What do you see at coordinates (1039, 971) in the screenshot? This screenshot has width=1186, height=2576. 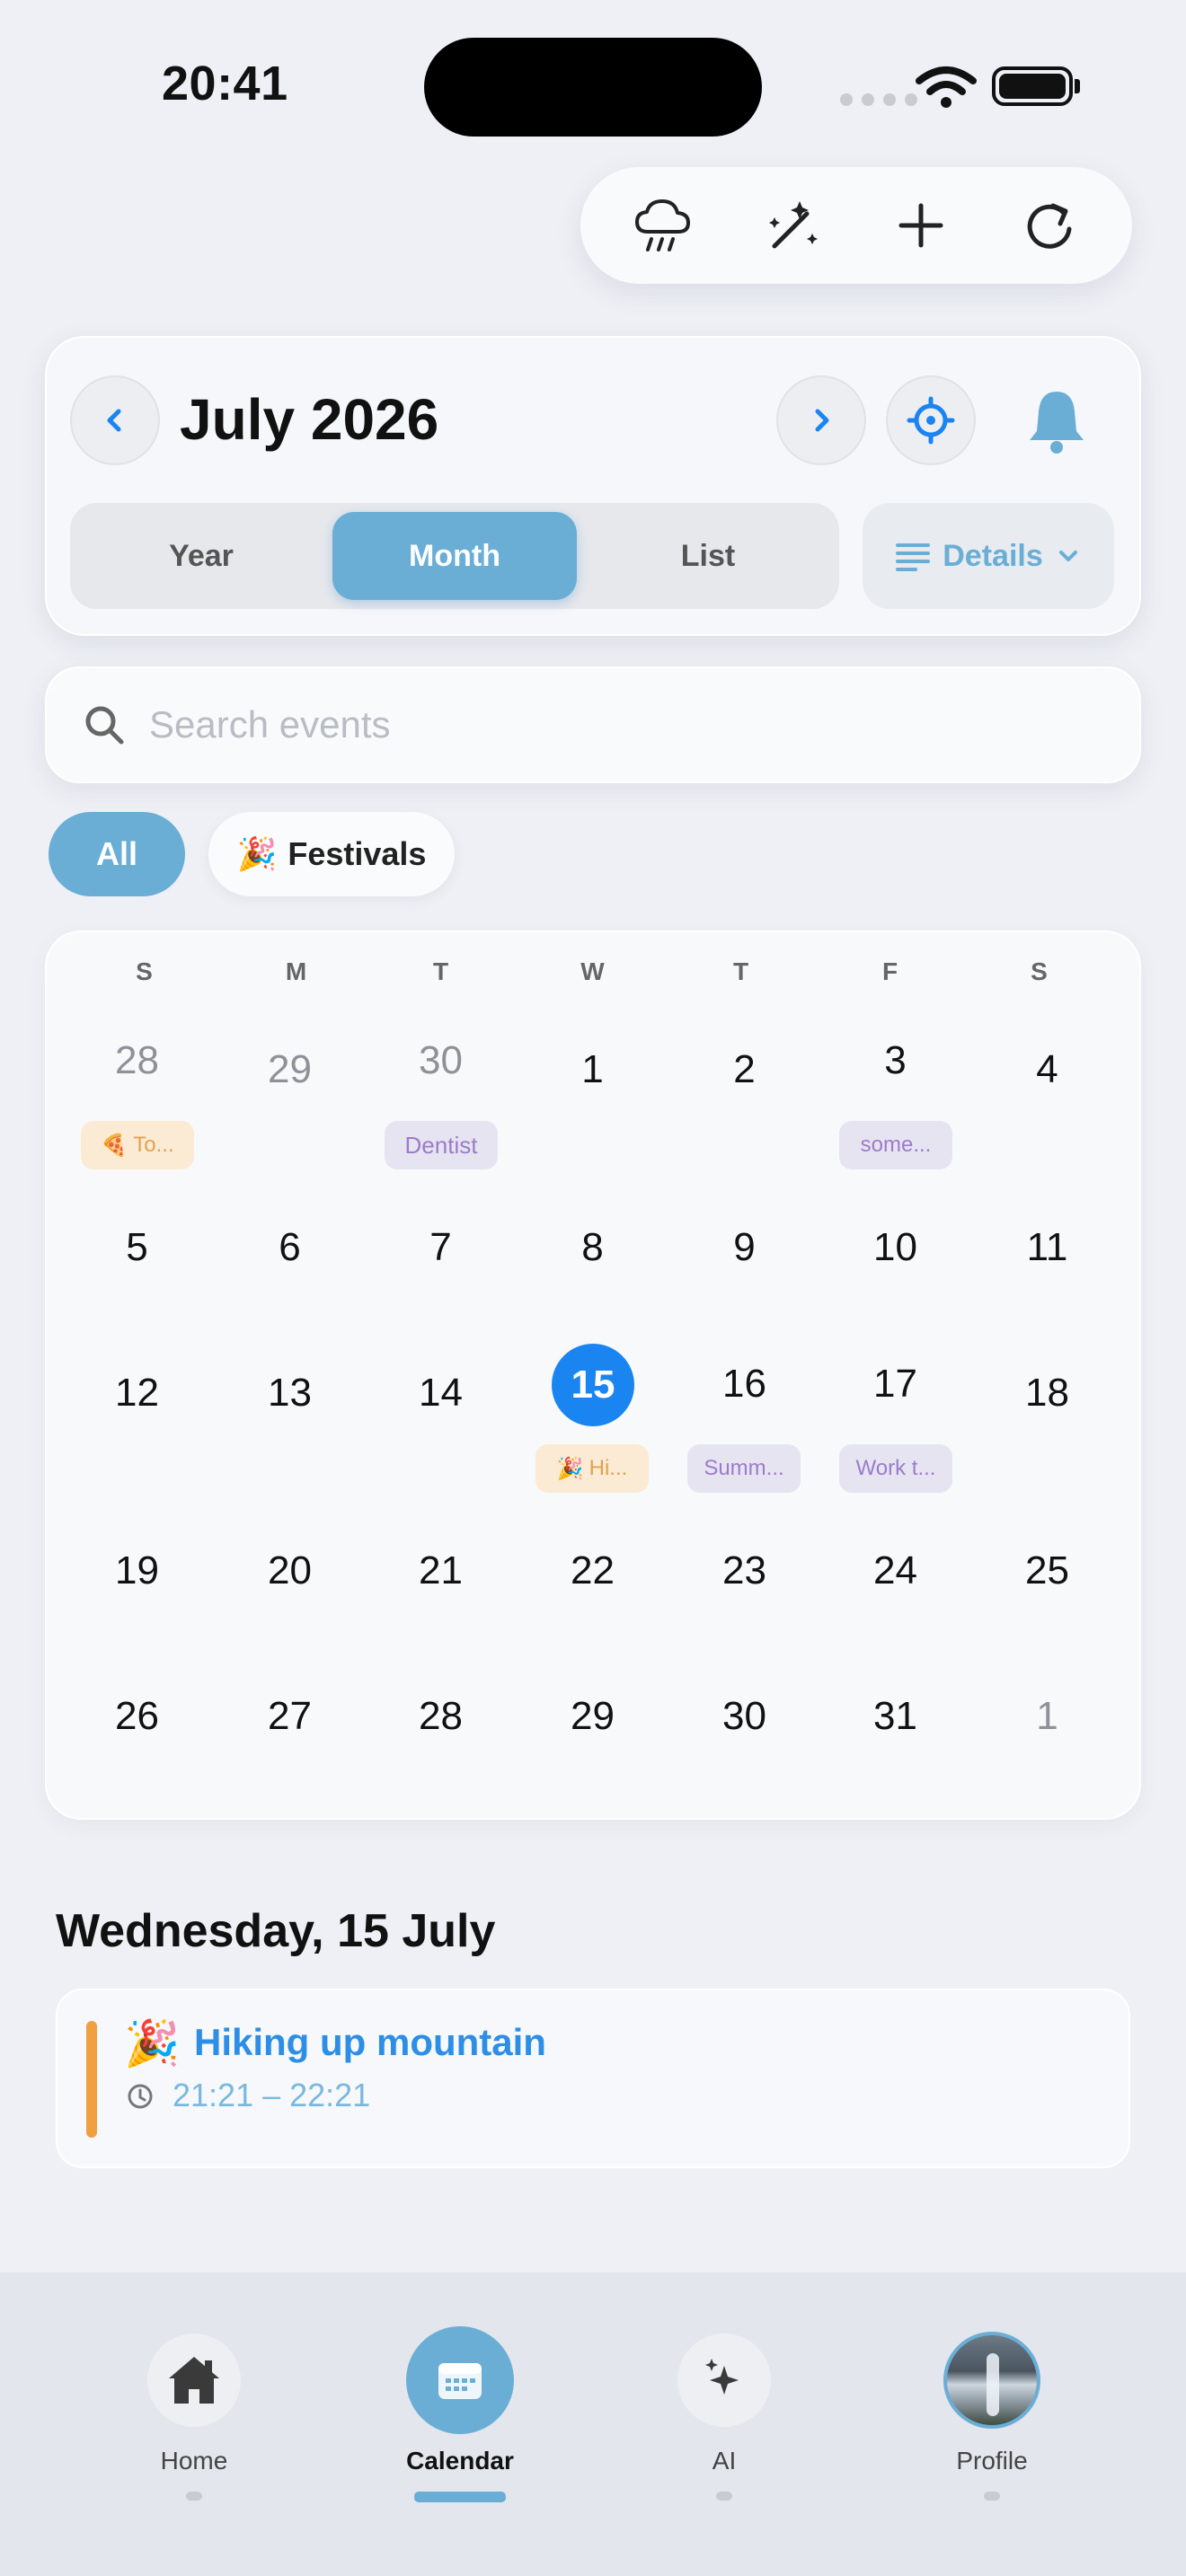 I see `weekday-sat: S` at bounding box center [1039, 971].